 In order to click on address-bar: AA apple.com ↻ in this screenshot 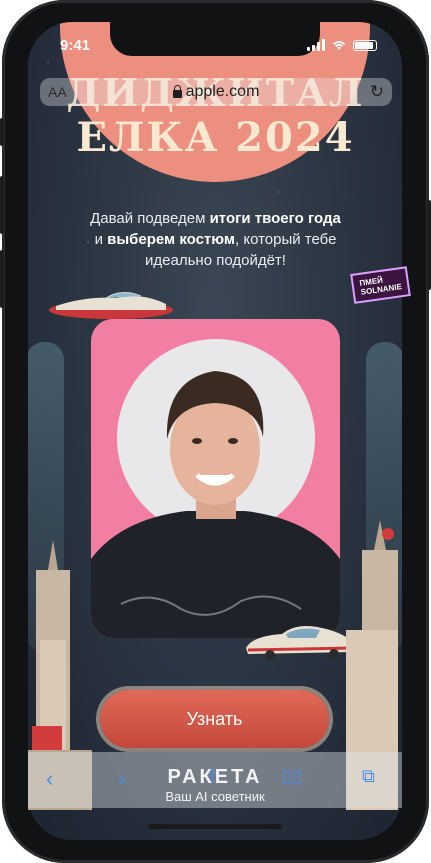, I will do `click(216, 92)`.